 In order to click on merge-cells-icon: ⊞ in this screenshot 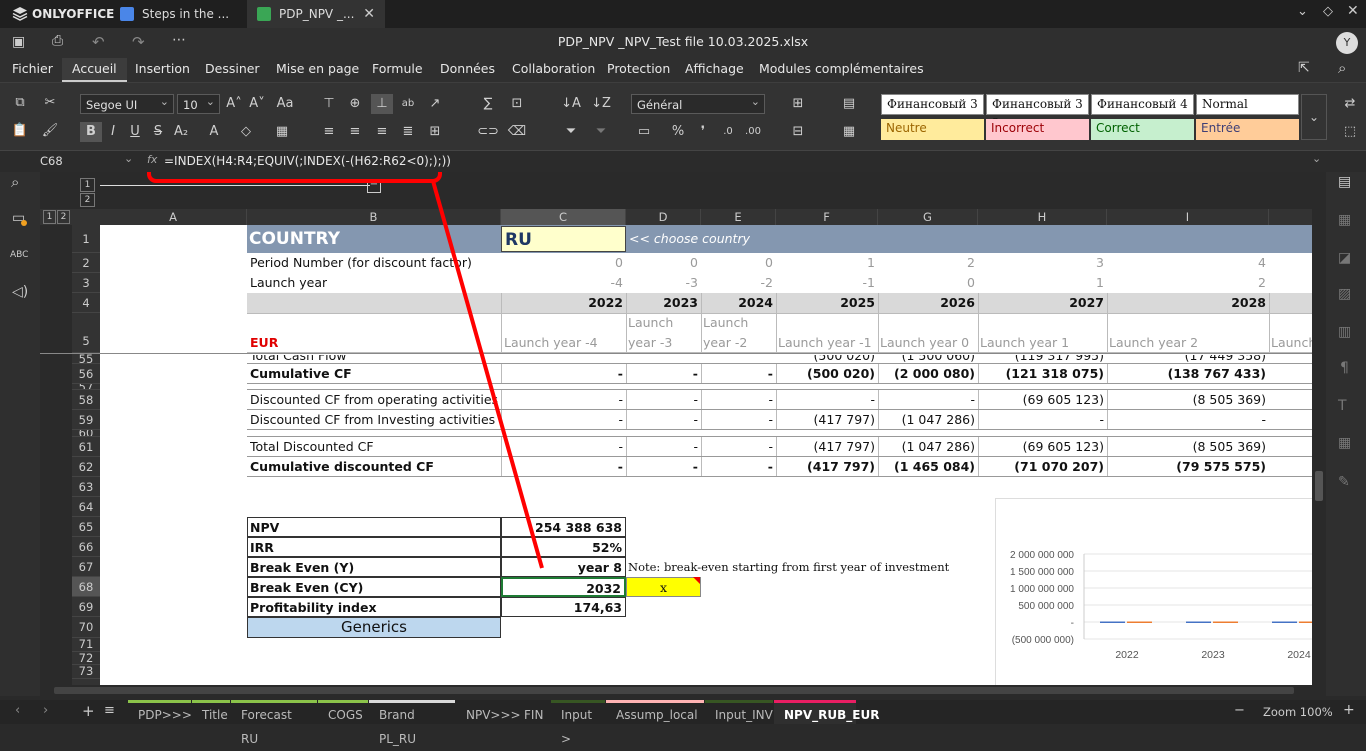, I will do `click(435, 132)`.